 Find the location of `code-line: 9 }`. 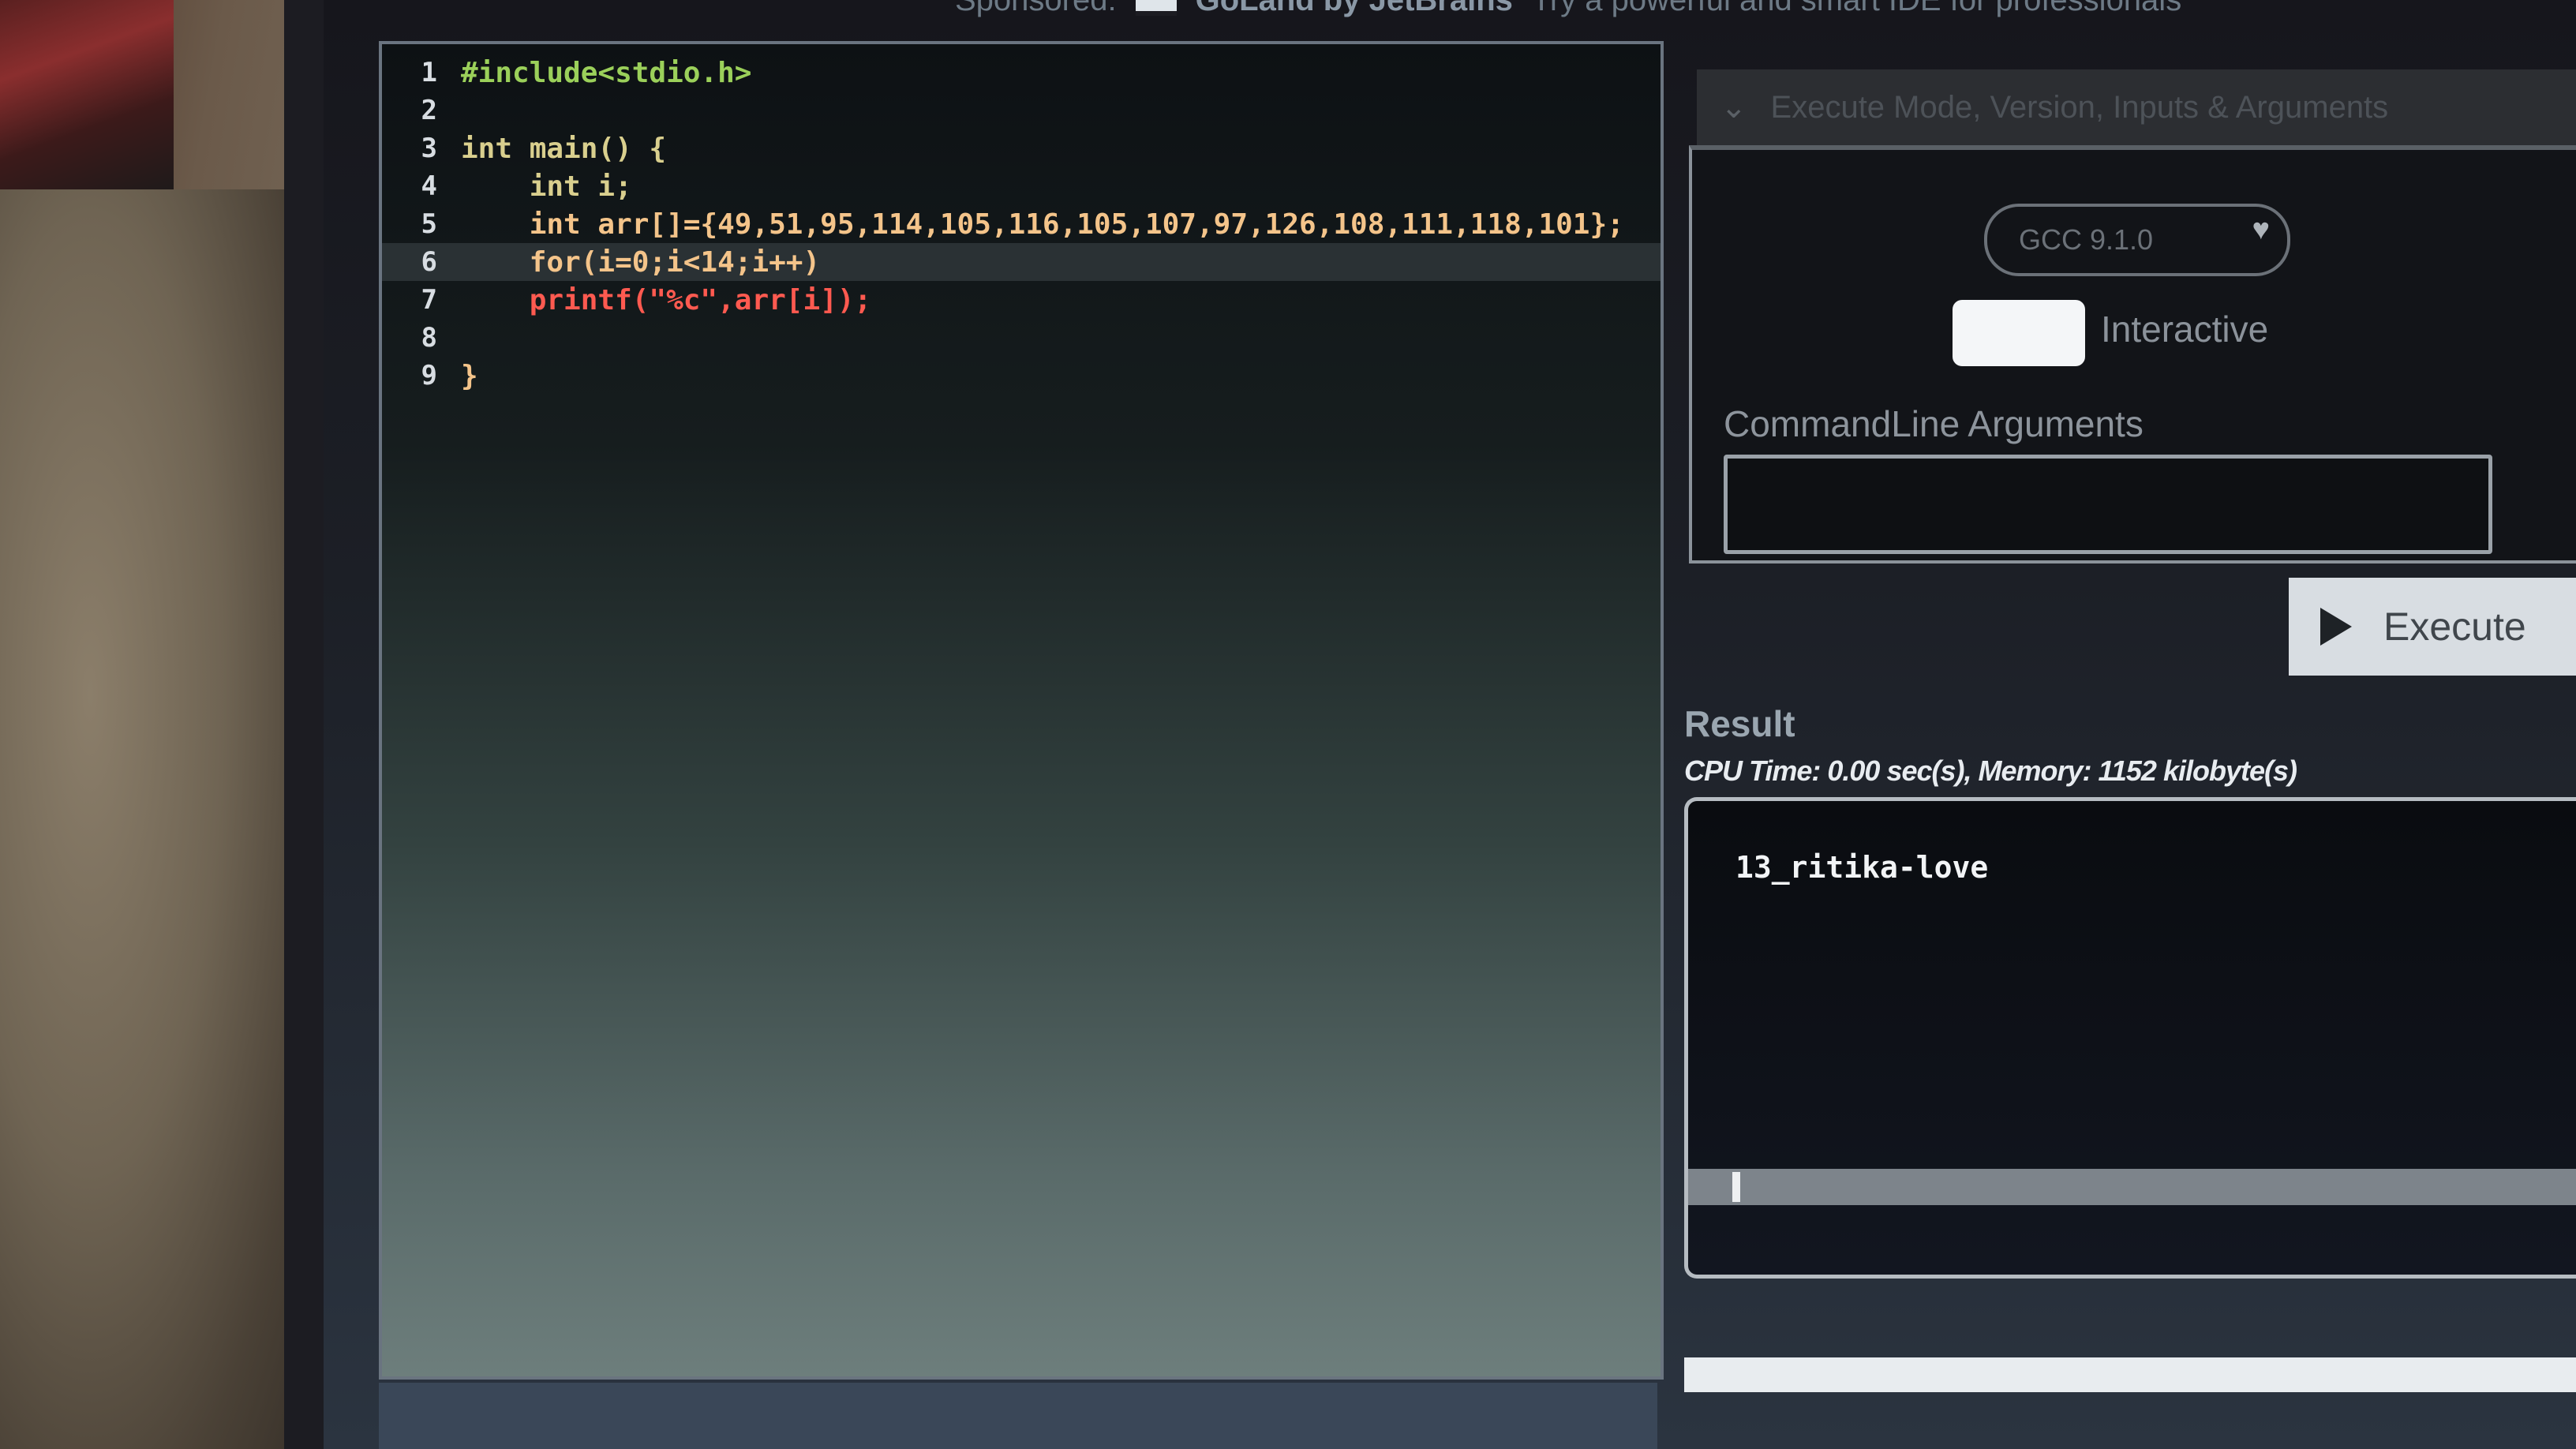

code-line: 9 } is located at coordinates (1021, 376).